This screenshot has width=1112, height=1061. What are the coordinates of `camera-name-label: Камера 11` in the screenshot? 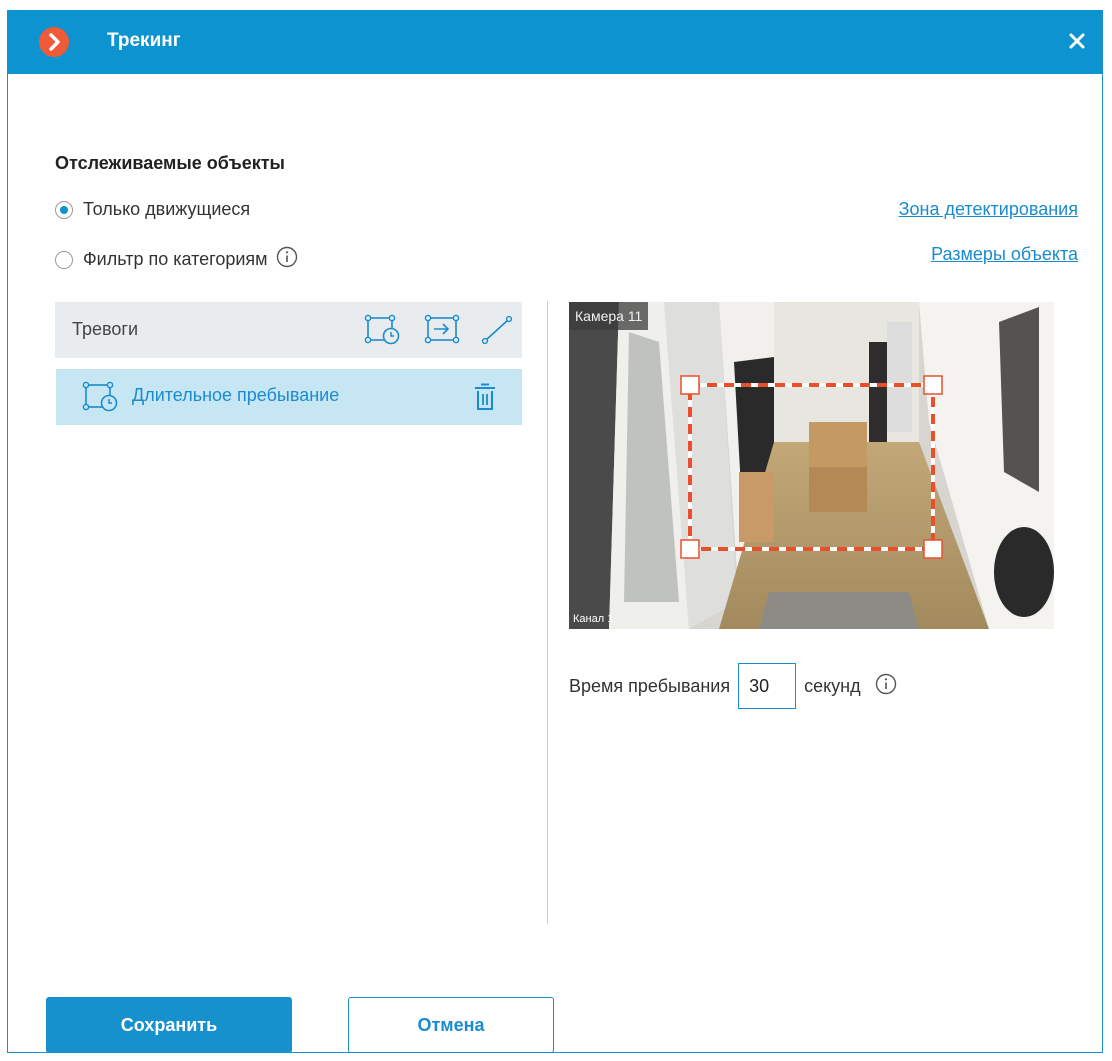 It's located at (609, 316).